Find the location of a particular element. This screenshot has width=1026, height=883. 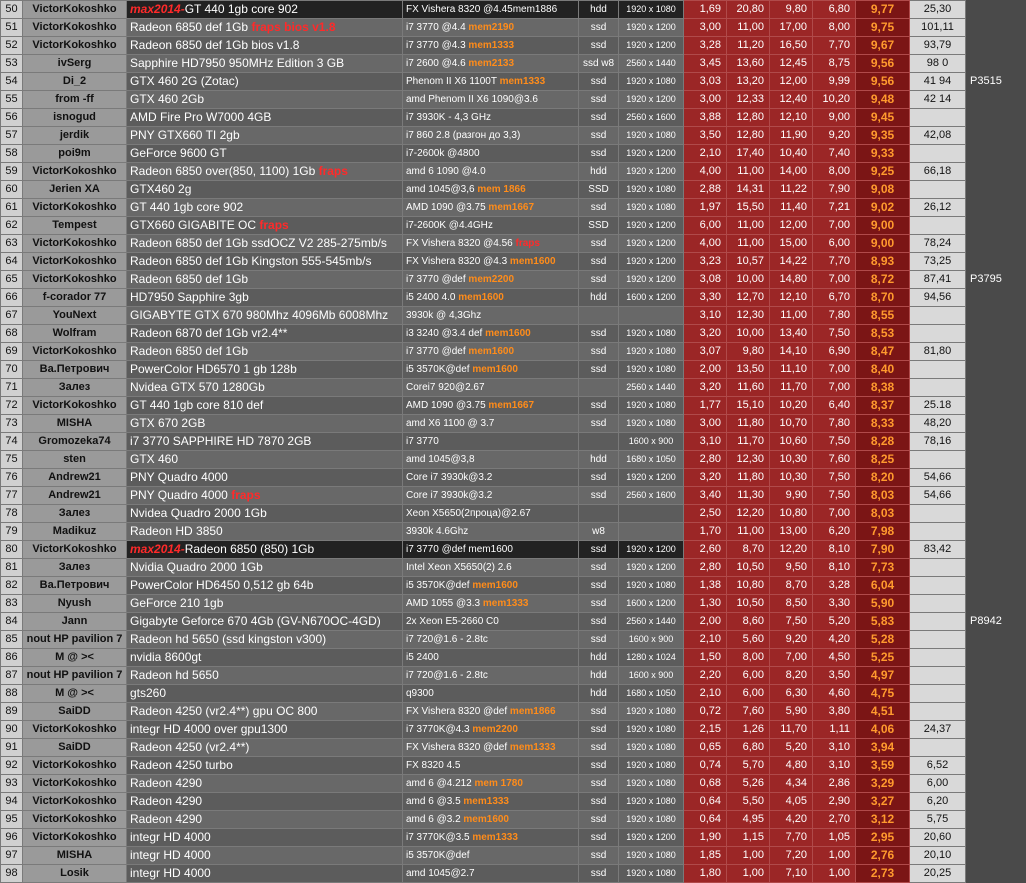

user-name: Andrew21 is located at coordinates (75, 496).